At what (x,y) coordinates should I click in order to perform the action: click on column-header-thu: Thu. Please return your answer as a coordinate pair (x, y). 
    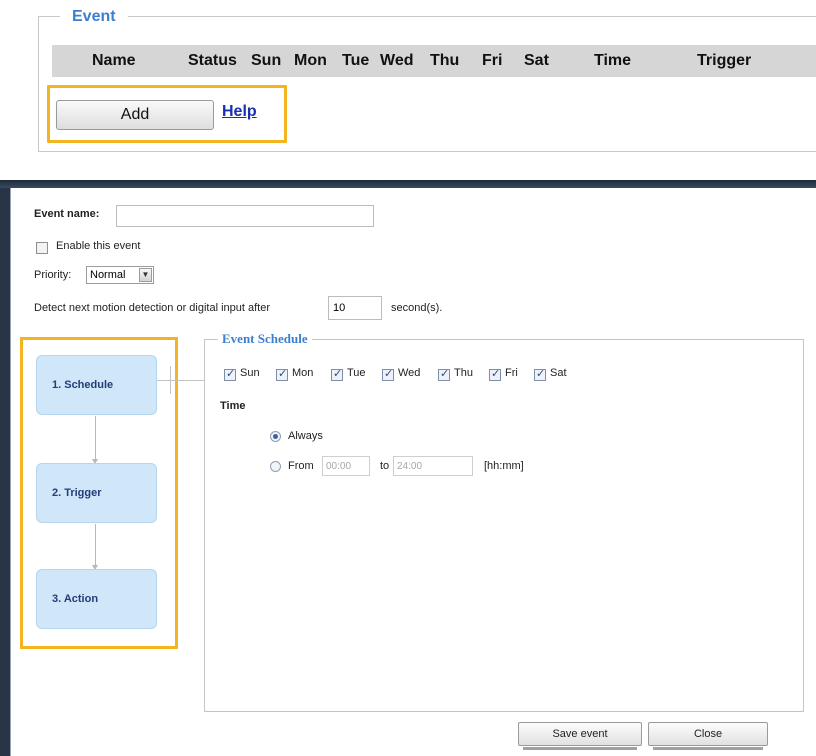
    Looking at the image, I should click on (445, 60).